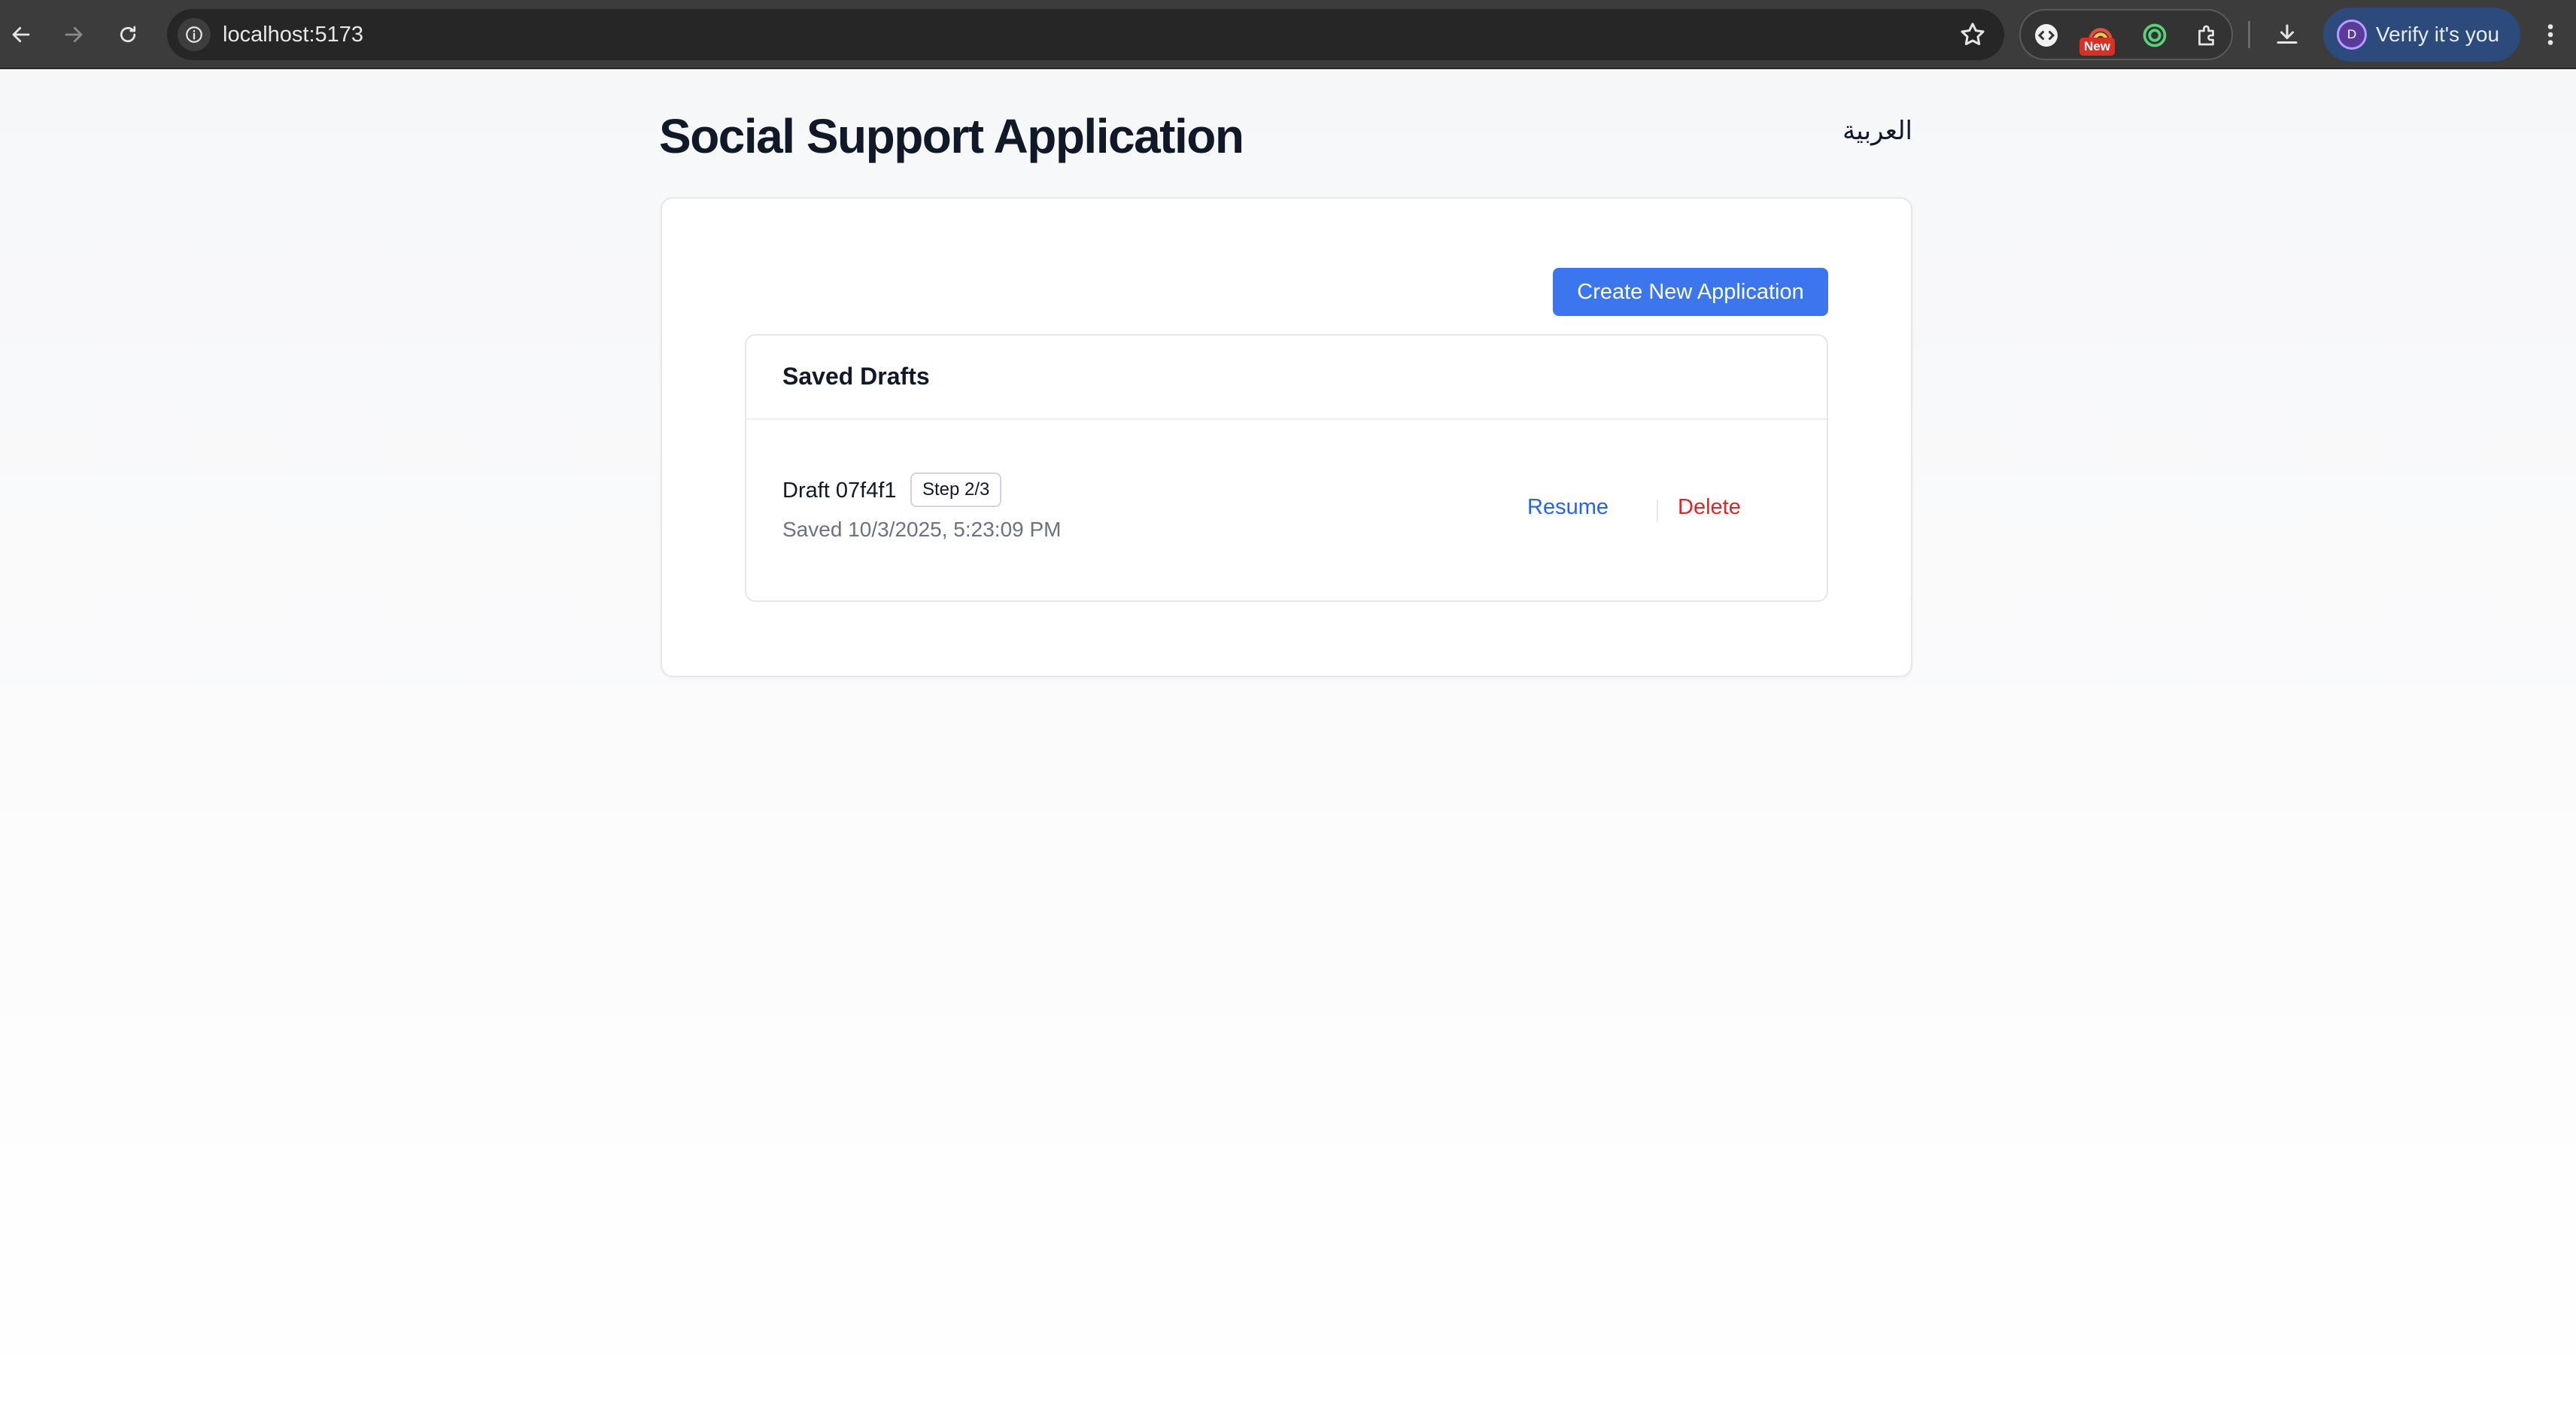 The width and height of the screenshot is (2576, 1419). Describe the element at coordinates (1086, 35) in the screenshot. I see `address-bar: localhost:5173` at that location.